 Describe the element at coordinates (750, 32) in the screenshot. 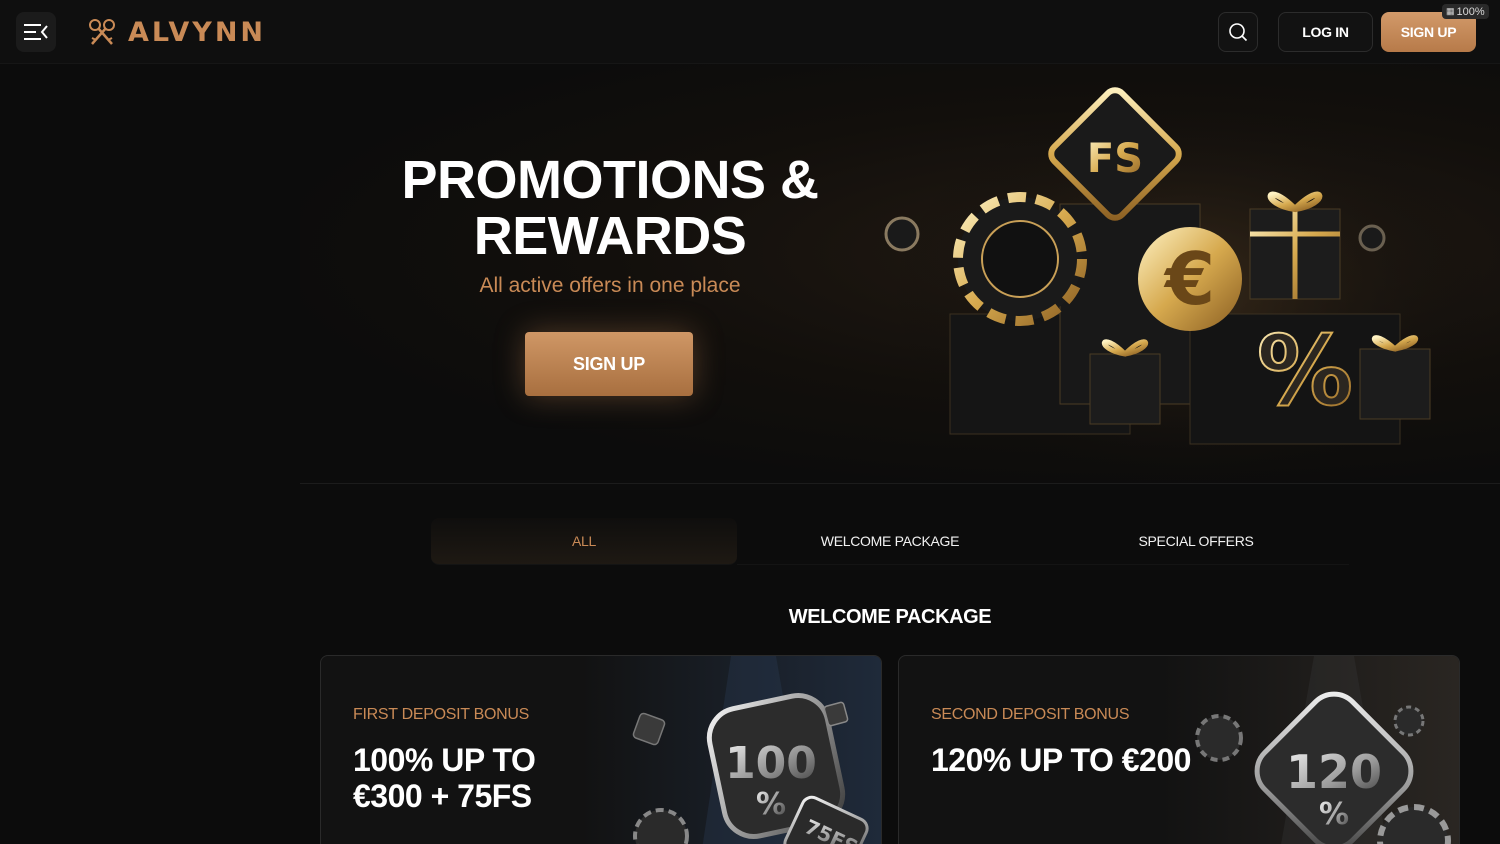

I see `top-header: ALVYNN LOG IN SIGN UP ▦ 100%` at that location.